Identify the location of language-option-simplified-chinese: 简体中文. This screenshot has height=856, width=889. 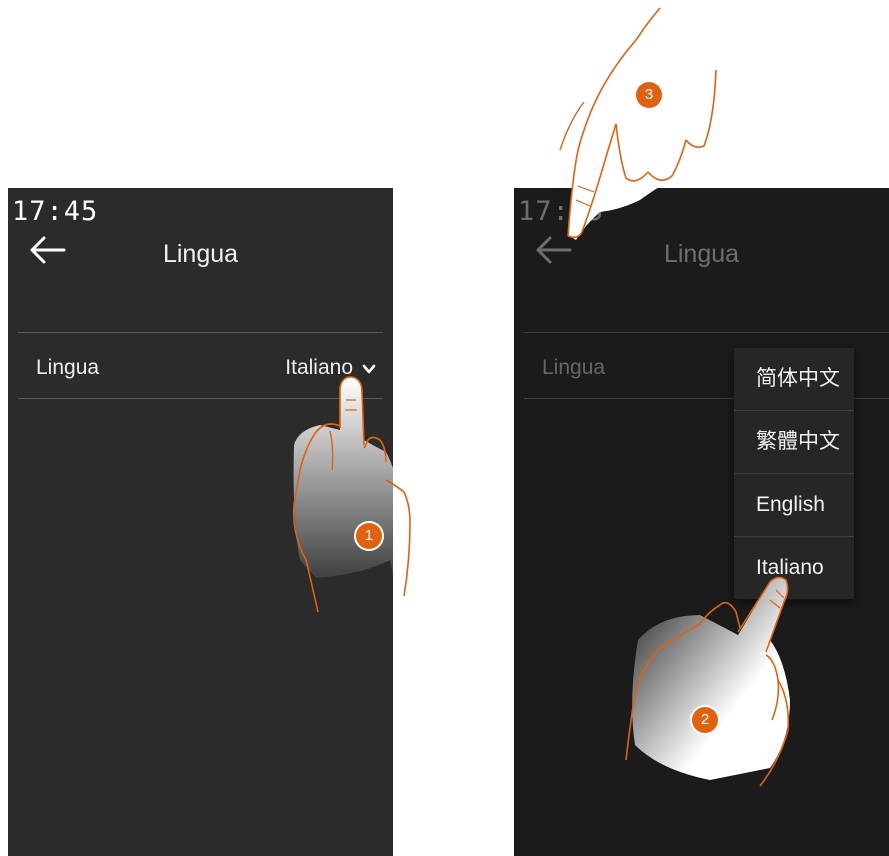
(794, 379).